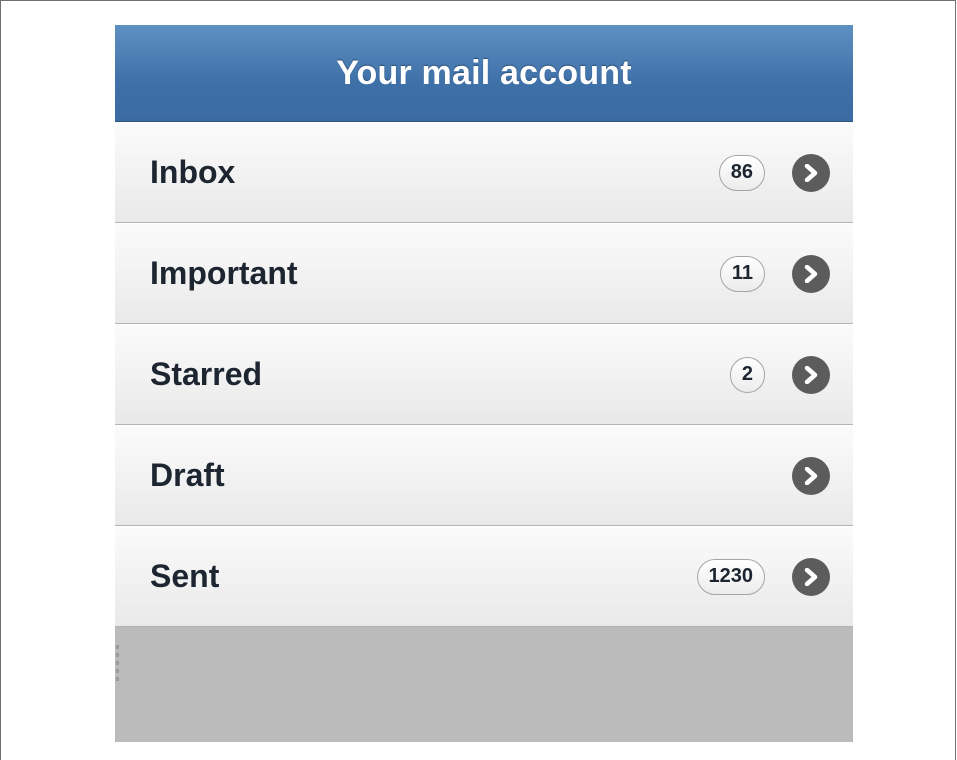 This screenshot has width=957, height=760. What do you see at coordinates (484, 475) in the screenshot?
I see `folder-item-draft: Draft` at bounding box center [484, 475].